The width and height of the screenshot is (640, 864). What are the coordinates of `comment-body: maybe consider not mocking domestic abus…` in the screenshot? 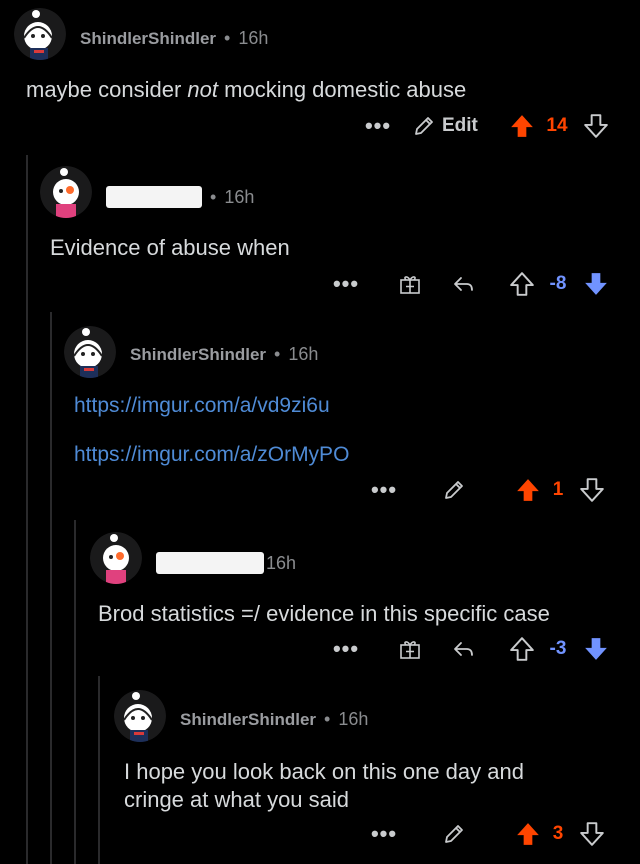 It's located at (246, 90).